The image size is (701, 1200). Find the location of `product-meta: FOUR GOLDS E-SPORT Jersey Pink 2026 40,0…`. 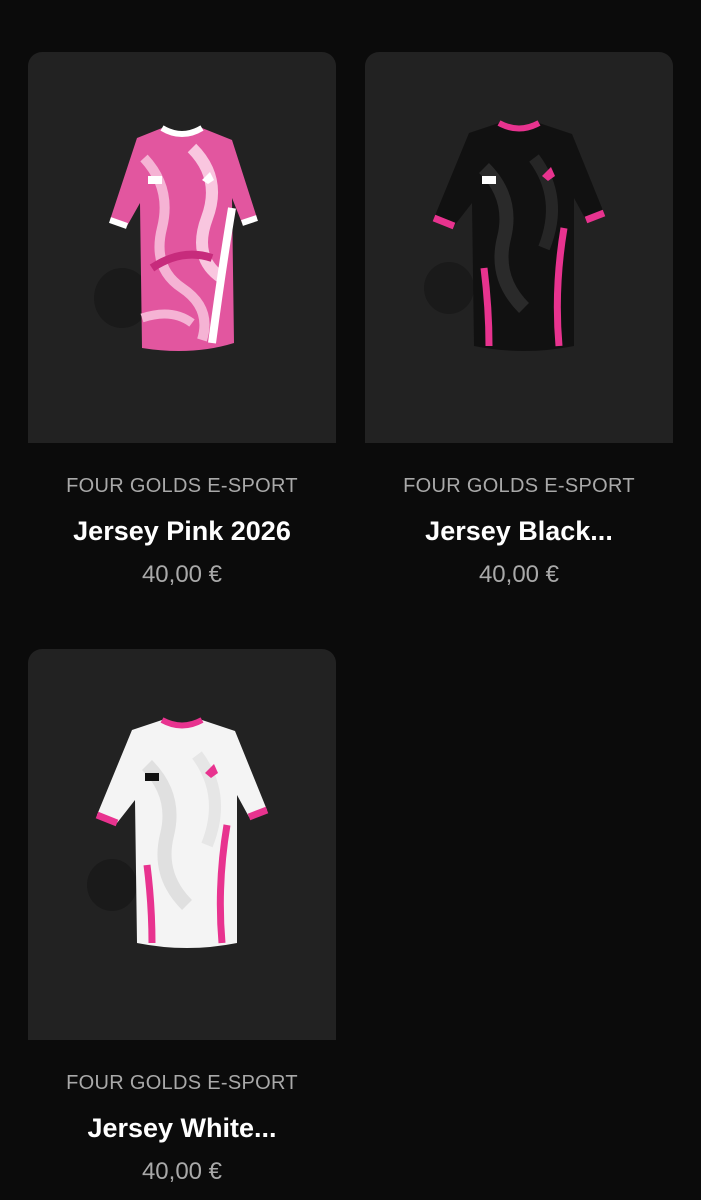

product-meta: FOUR GOLDS E-SPORT Jersey Pink 2026 40,0… is located at coordinates (182, 516).